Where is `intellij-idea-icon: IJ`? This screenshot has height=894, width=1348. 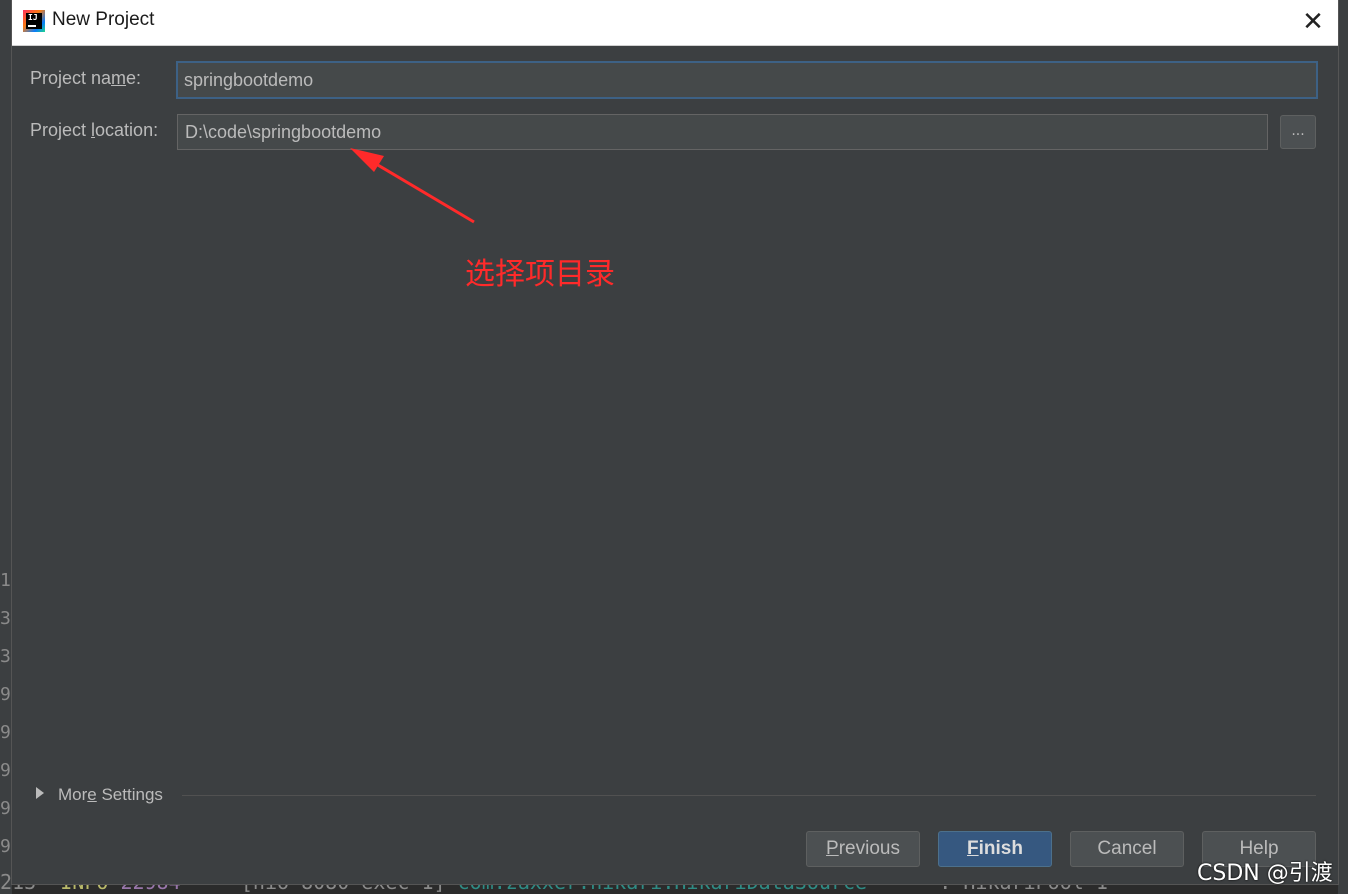
intellij-idea-icon: IJ is located at coordinates (34, 21).